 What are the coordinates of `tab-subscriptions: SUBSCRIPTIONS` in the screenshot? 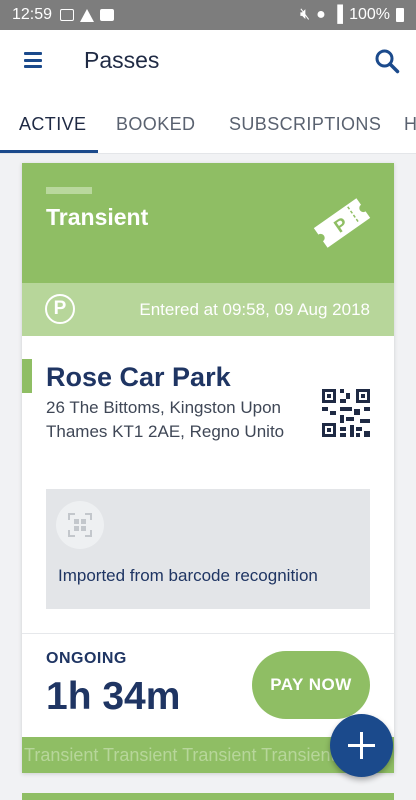 It's located at (305, 122).